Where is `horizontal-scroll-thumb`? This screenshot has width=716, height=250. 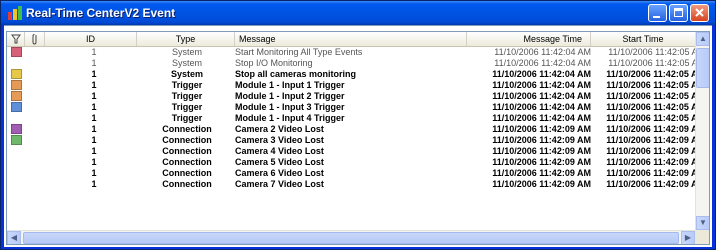 horizontal-scroll-thumb is located at coordinates (351, 238).